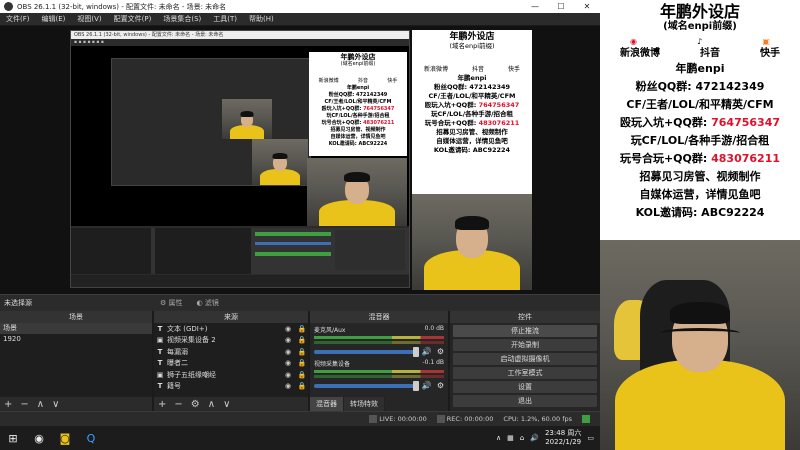 Image resolution: width=800 pixels, height=450 pixels. Describe the element at coordinates (240, 251) in the screenshot. I see `nested-docks` at that location.